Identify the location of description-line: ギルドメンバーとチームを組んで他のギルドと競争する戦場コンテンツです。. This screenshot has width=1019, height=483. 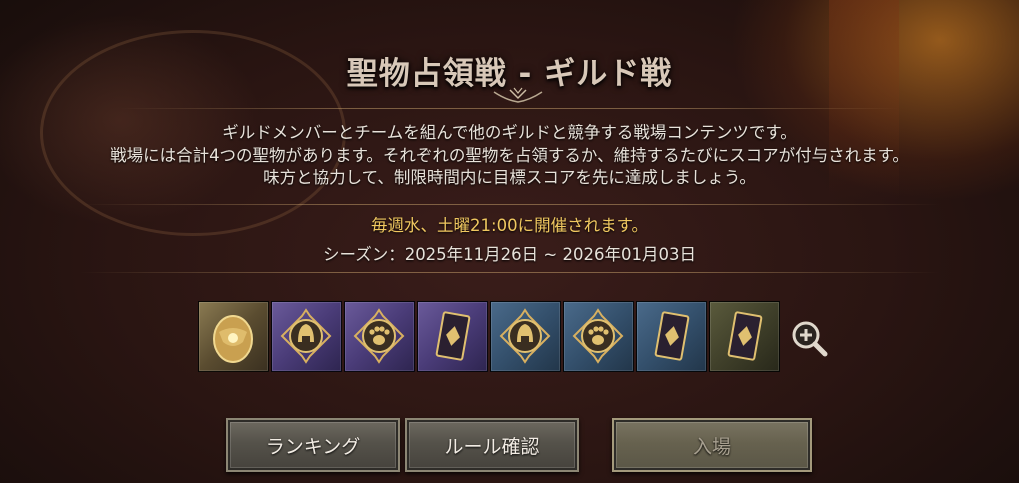
(509, 132).